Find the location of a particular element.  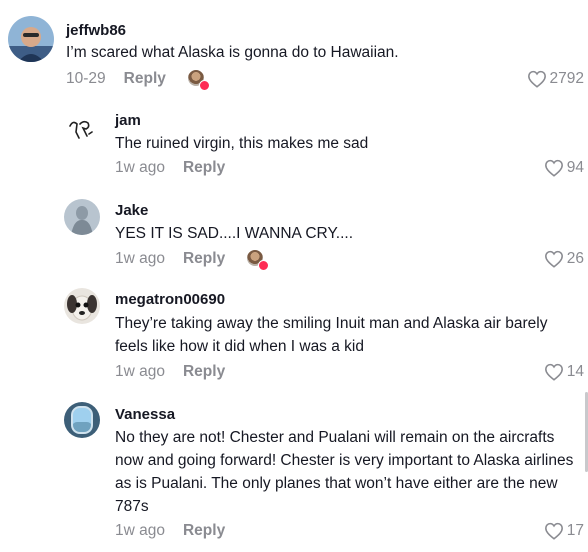

like-button: 2792 is located at coordinates (555, 79).